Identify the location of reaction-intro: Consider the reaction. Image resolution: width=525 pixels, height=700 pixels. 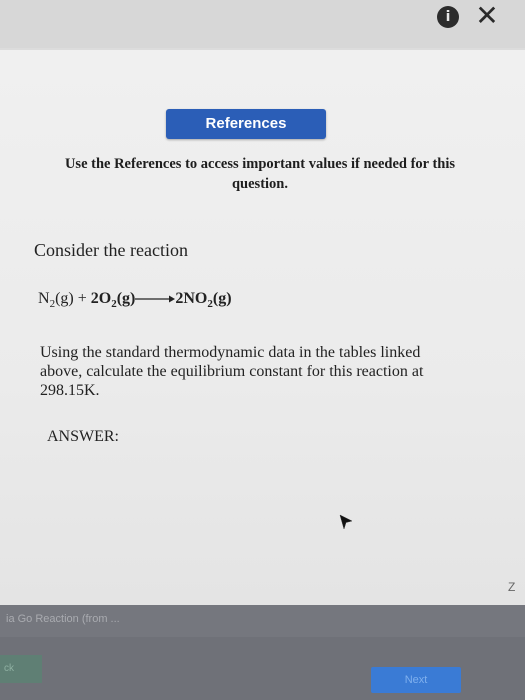
(111, 250).